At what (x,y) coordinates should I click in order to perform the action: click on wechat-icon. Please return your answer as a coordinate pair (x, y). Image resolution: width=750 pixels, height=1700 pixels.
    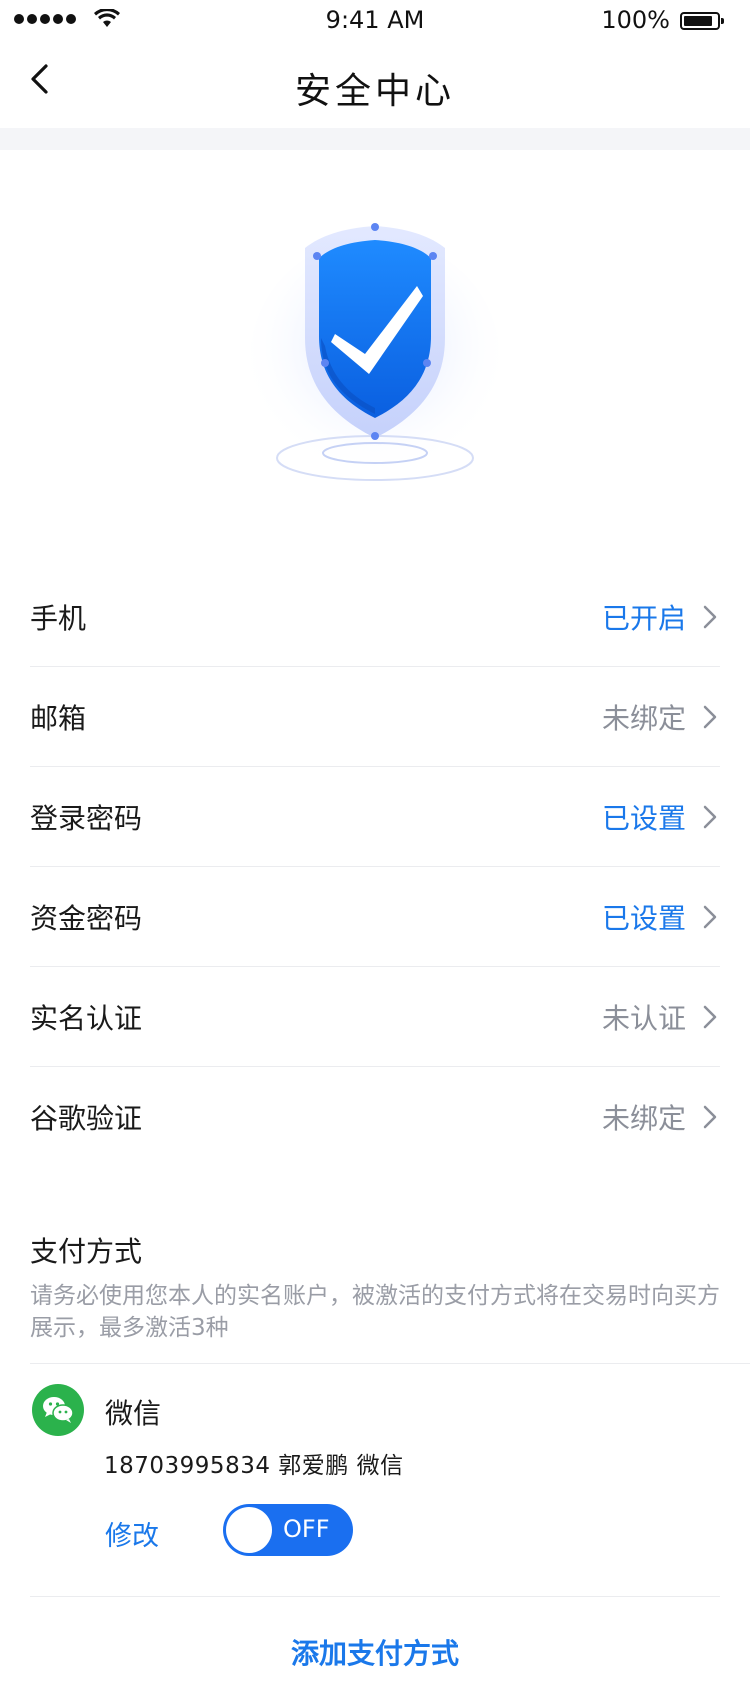
    Looking at the image, I should click on (58, 1410).